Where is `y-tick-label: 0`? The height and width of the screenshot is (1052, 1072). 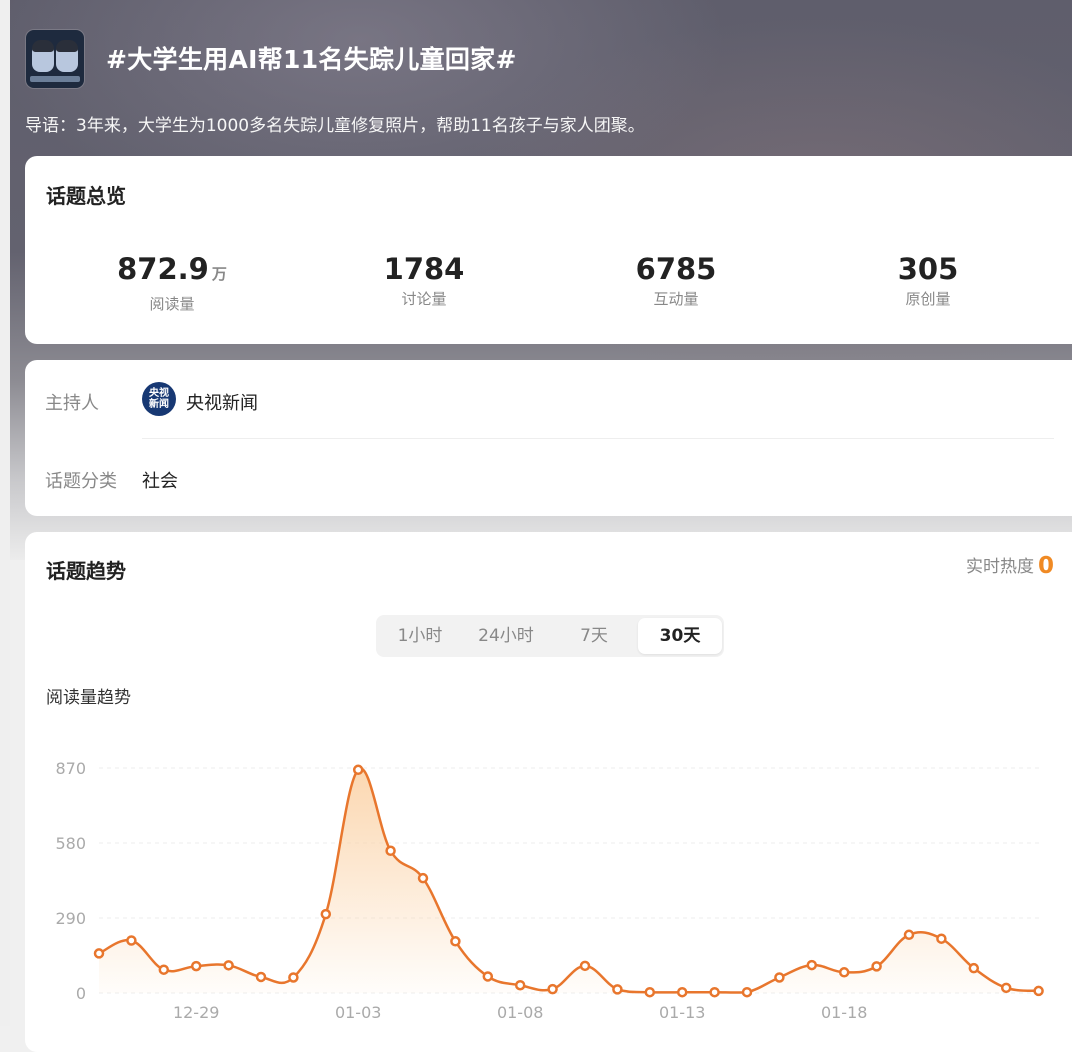
y-tick-label: 0 is located at coordinates (81, 993).